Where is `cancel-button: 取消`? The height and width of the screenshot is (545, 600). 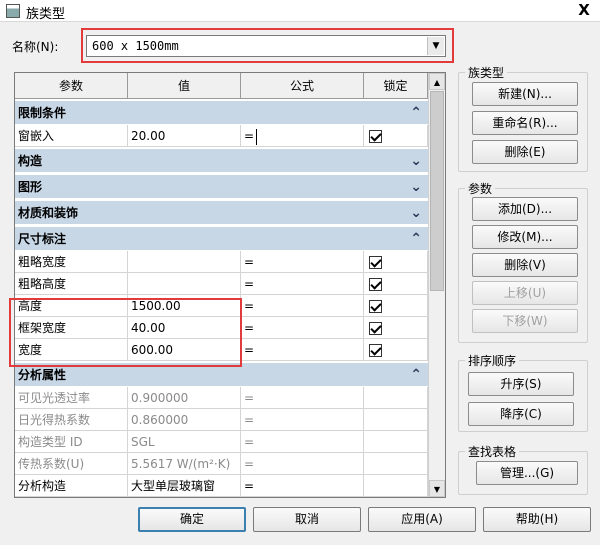
cancel-button: 取消 is located at coordinates (307, 519).